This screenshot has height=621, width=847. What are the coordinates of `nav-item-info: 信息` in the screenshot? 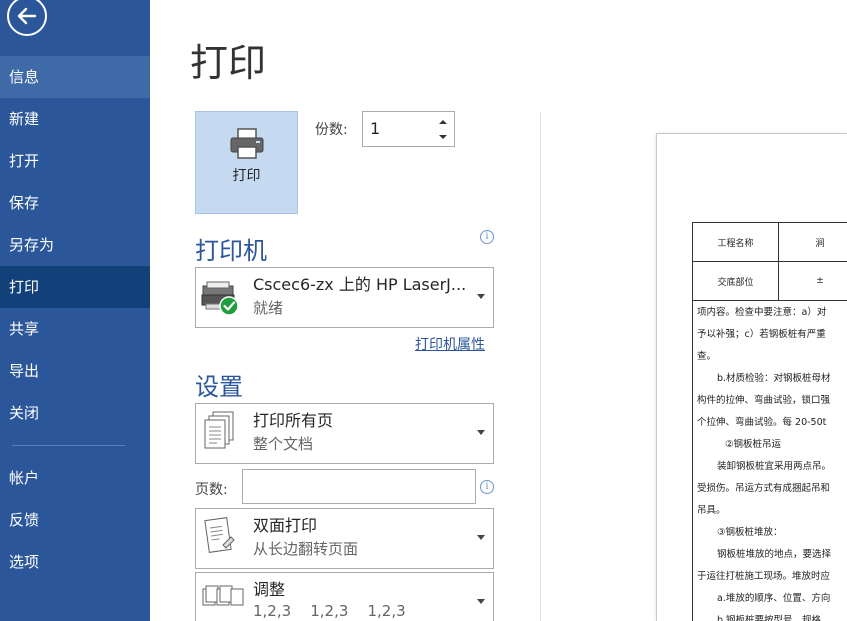 It's located at (75, 77).